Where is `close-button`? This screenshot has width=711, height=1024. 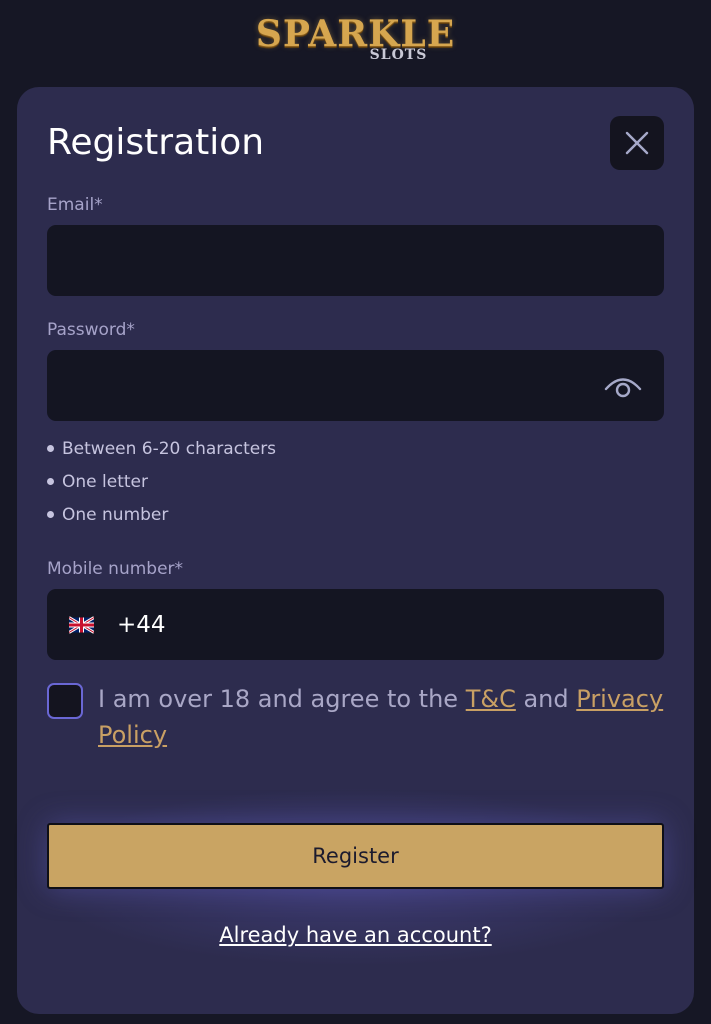 close-button is located at coordinates (637, 143).